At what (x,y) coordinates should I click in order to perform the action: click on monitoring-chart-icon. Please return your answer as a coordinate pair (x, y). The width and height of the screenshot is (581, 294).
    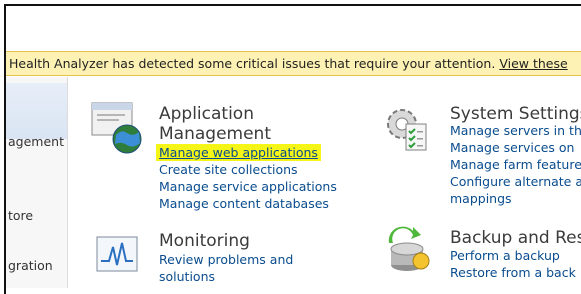
    Looking at the image, I should click on (117, 254).